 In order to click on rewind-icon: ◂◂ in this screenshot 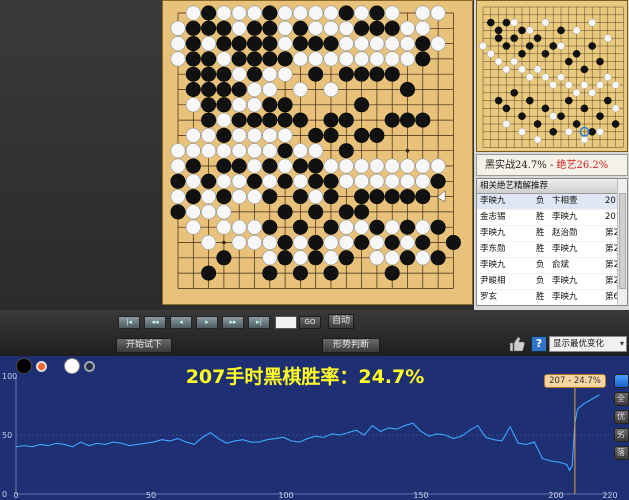, I will do `click(155, 322)`.